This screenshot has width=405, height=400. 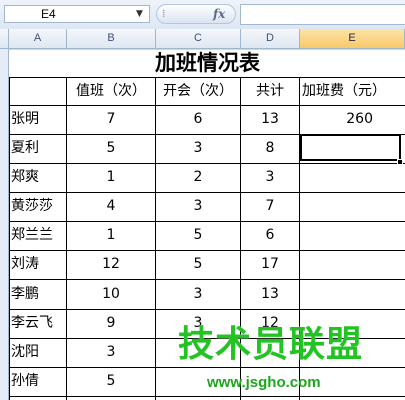 I want to click on cell-duty: 10, so click(x=111, y=294).